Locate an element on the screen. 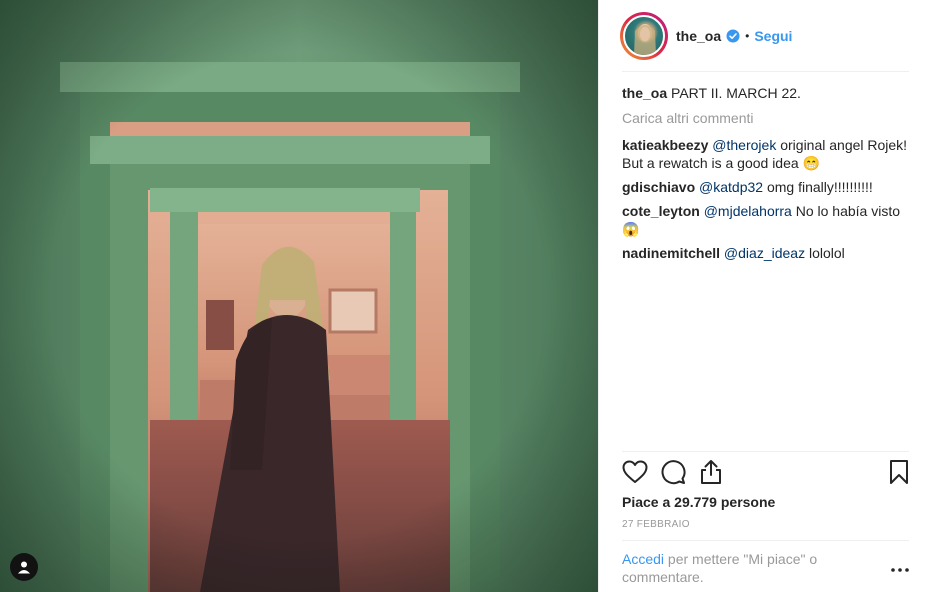 This screenshot has height=592, width=929. comment-icon is located at coordinates (673, 473).